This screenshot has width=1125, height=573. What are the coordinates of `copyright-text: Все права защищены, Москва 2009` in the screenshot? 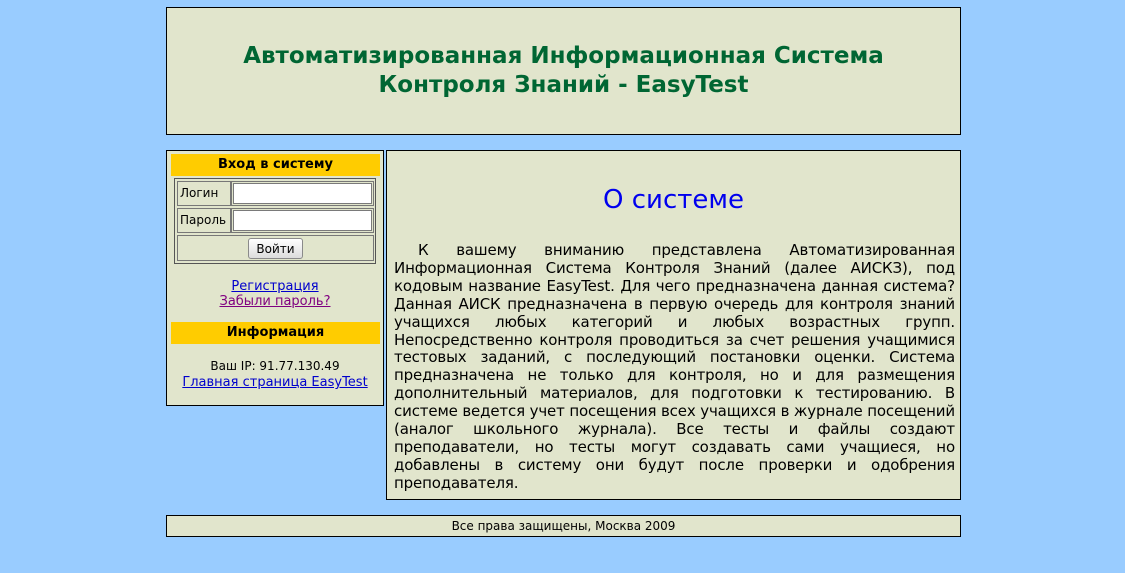 It's located at (563, 526).